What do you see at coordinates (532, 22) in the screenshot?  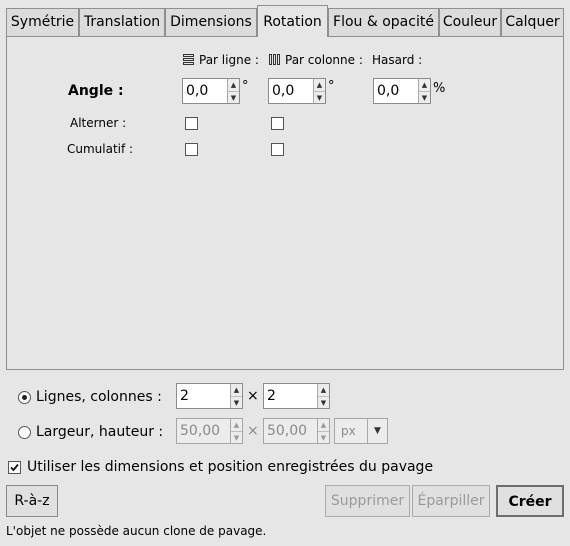 I see `tab-trace: Calquer` at bounding box center [532, 22].